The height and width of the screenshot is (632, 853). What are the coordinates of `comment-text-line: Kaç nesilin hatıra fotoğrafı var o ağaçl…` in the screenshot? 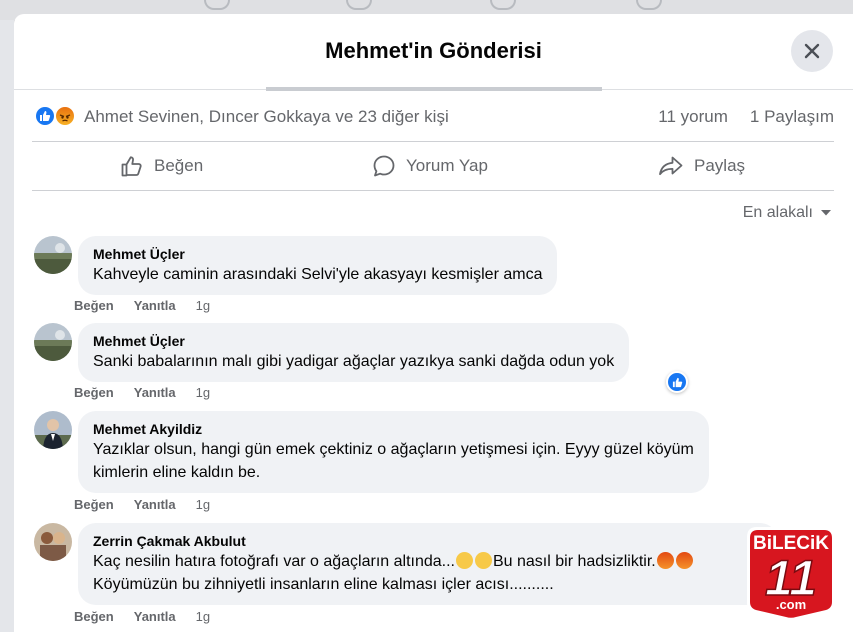 It's located at (428, 561).